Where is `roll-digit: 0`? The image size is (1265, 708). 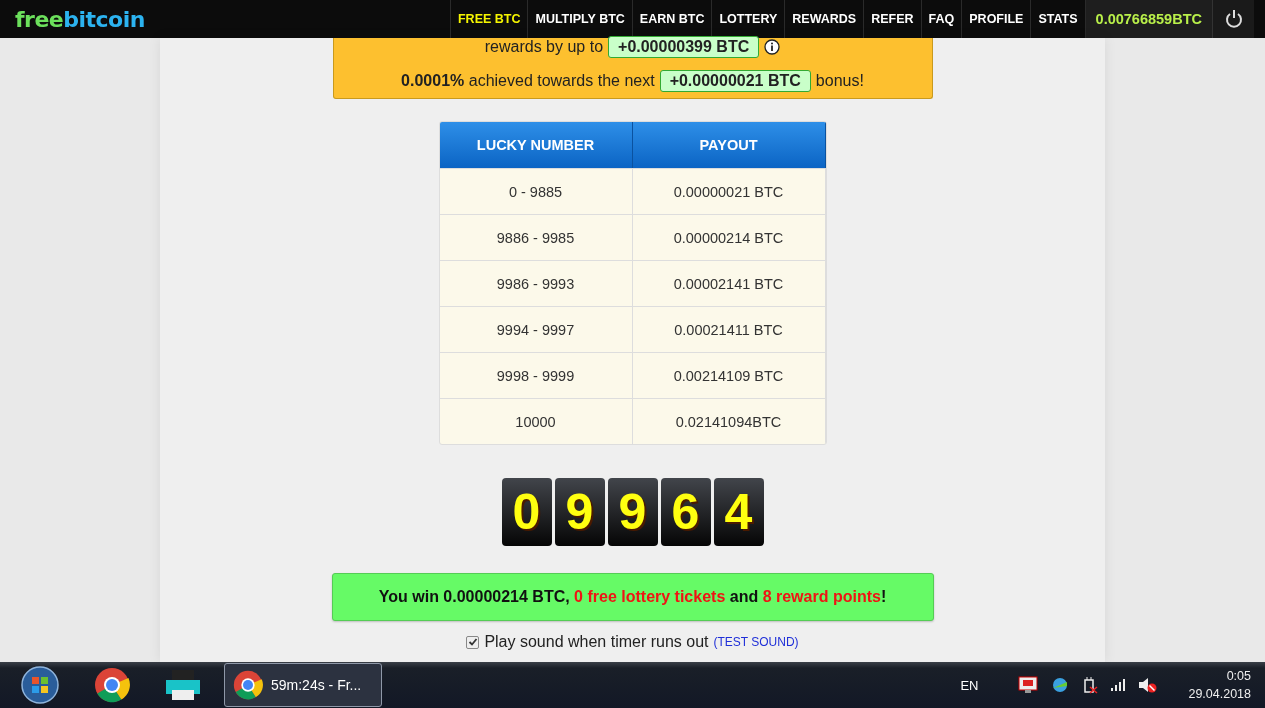 roll-digit: 0 is located at coordinates (526, 512).